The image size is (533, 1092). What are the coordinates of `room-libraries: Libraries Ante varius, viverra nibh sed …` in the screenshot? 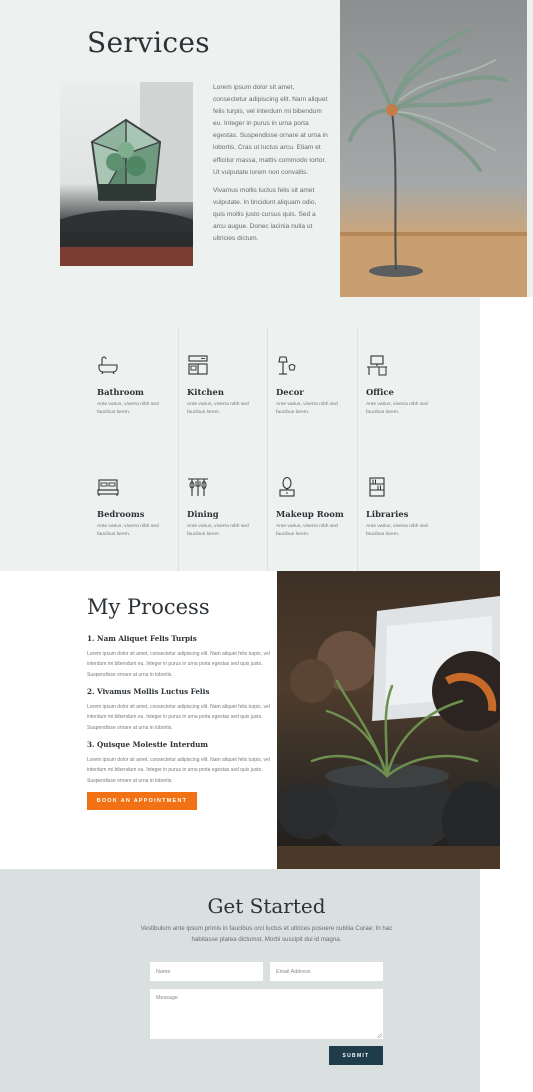 It's located at (401, 511).